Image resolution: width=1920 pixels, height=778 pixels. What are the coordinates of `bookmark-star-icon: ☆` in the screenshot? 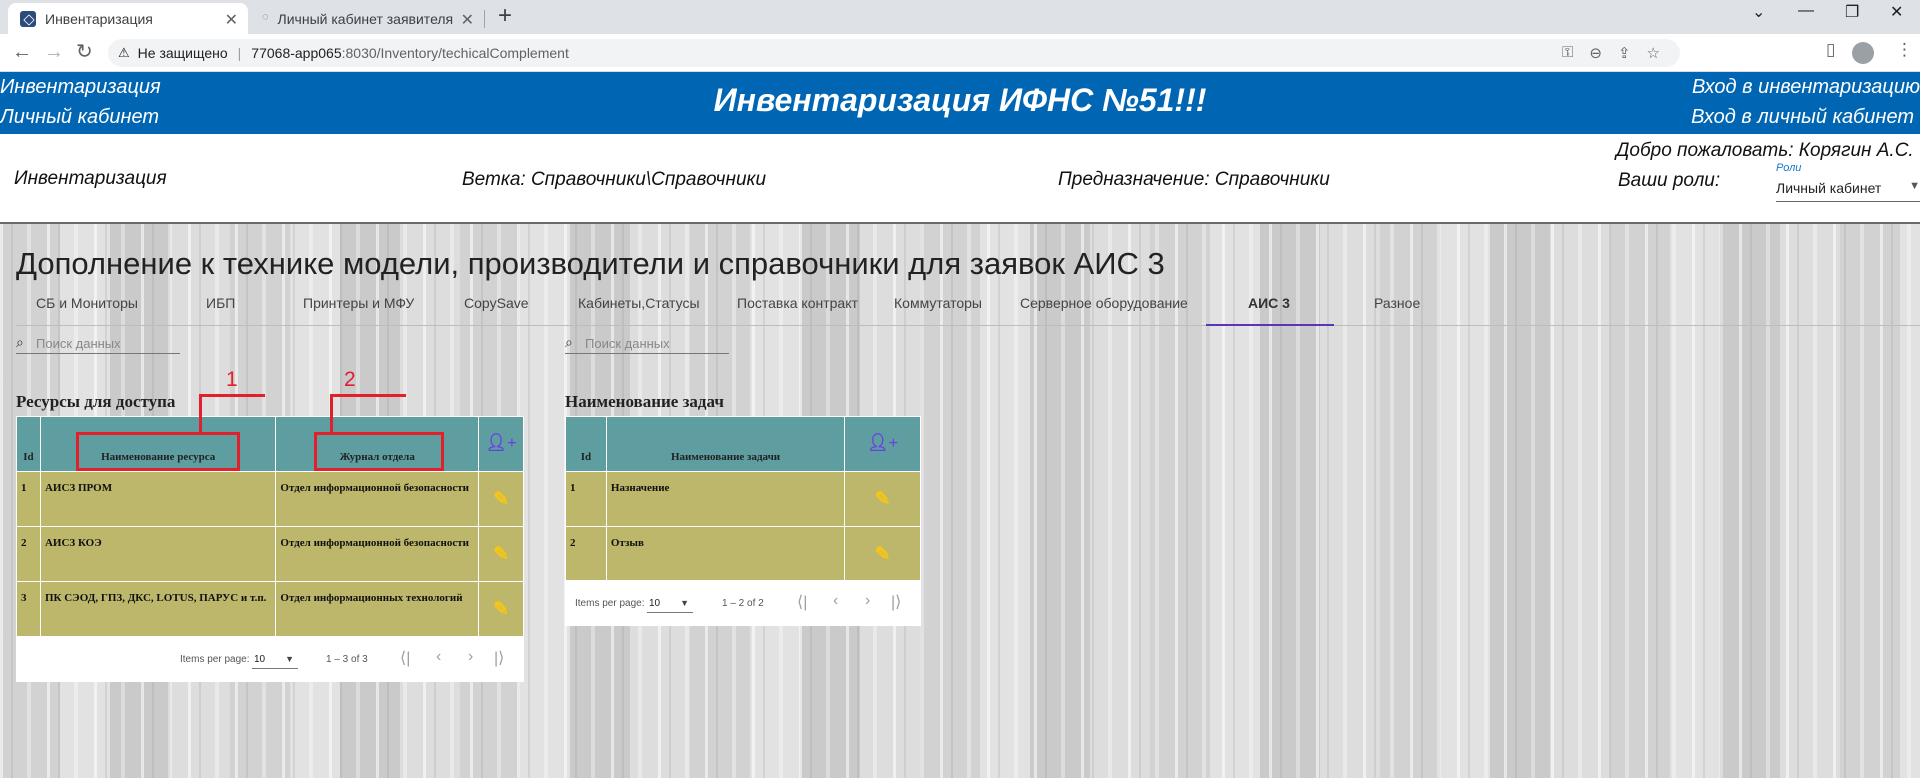 It's located at (1653, 53).